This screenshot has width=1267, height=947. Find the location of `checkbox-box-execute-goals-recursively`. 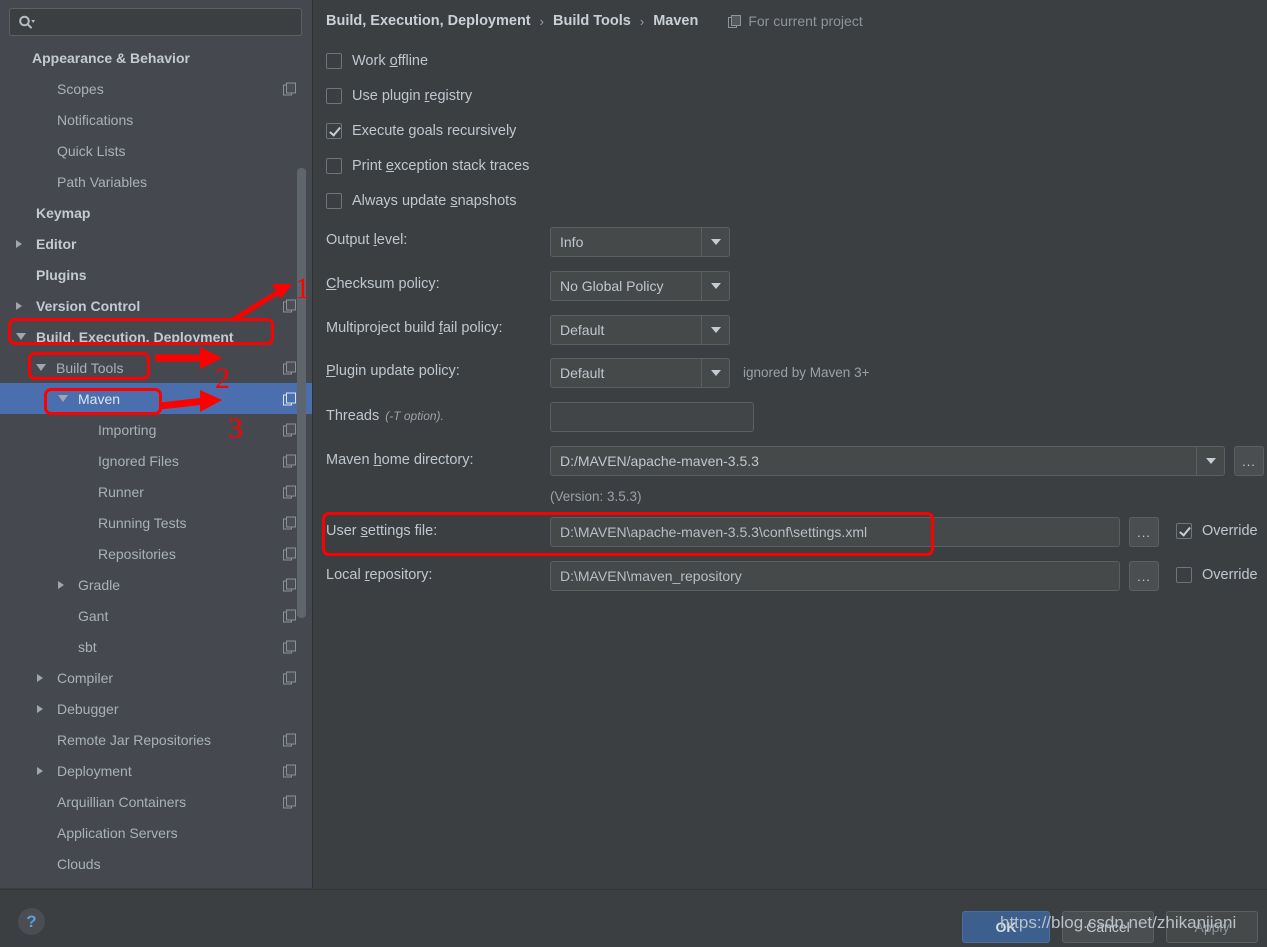

checkbox-box-execute-goals-recursively is located at coordinates (334, 131).